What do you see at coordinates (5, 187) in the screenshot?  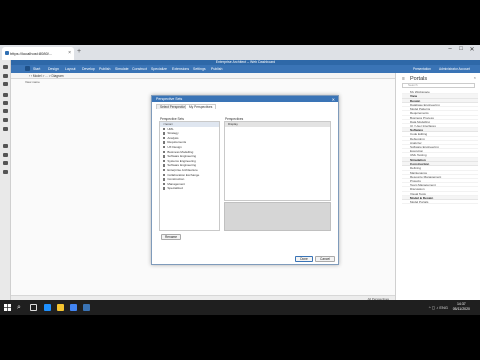 I see `left-toolbar` at bounding box center [5, 187].